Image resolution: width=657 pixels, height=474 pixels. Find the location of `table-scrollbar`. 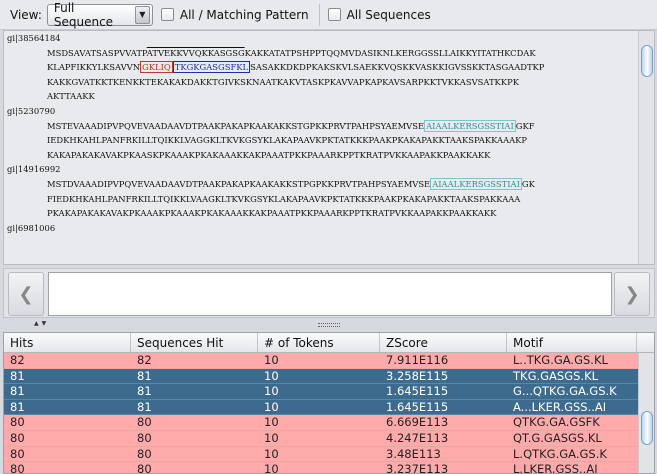

table-scrollbar is located at coordinates (646, 413).